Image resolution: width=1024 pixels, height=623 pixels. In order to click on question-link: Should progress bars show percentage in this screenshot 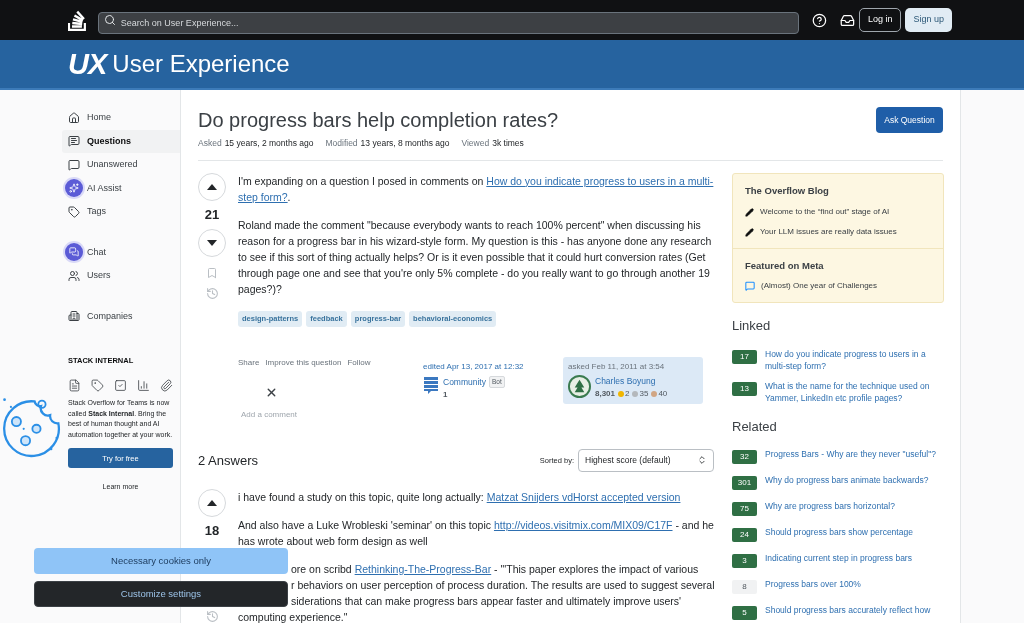, I will do `click(839, 532)`.